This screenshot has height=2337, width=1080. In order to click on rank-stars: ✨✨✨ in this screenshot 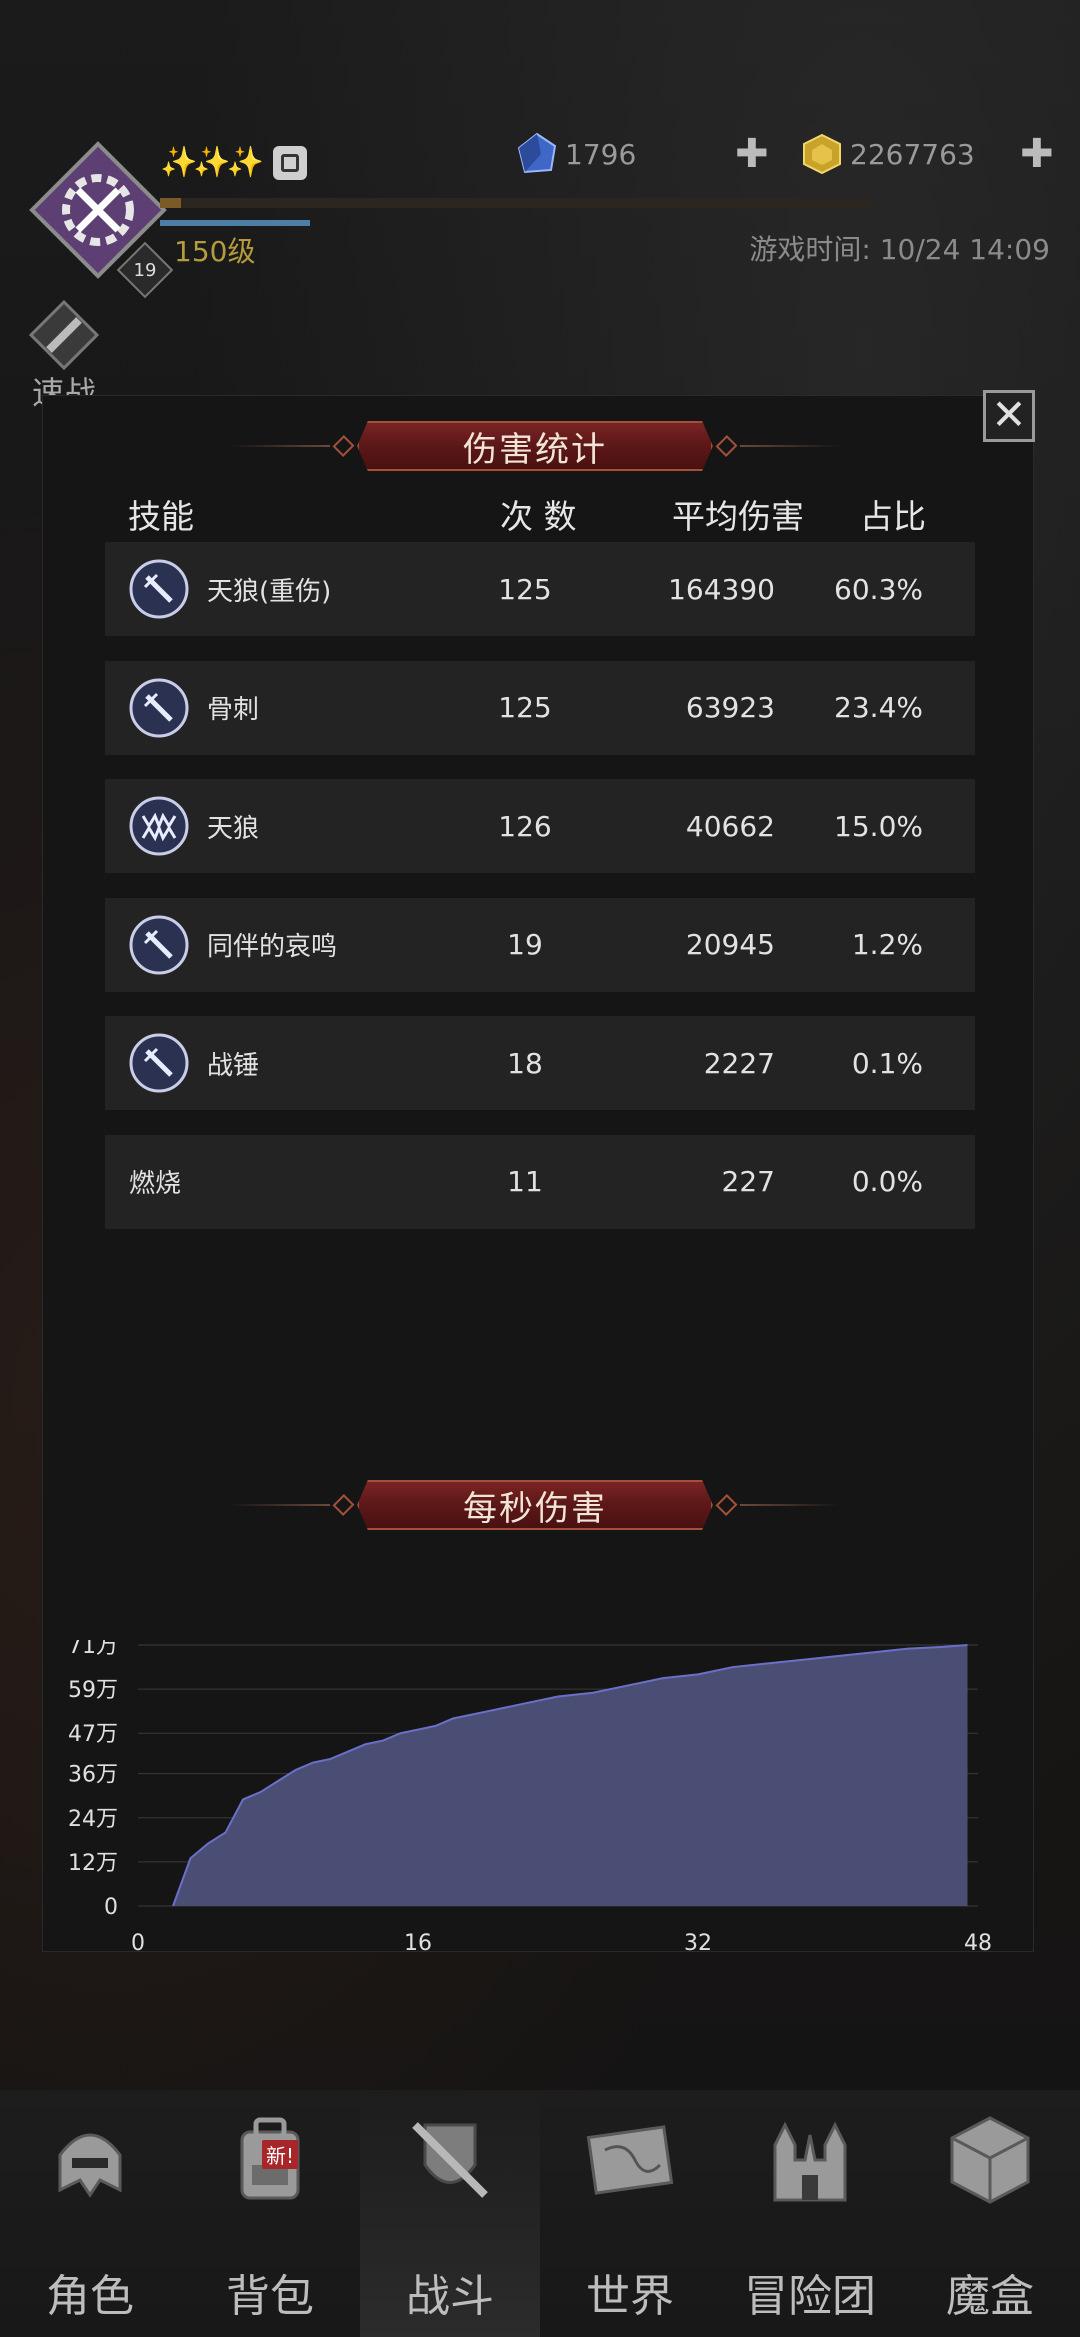, I will do `click(212, 162)`.